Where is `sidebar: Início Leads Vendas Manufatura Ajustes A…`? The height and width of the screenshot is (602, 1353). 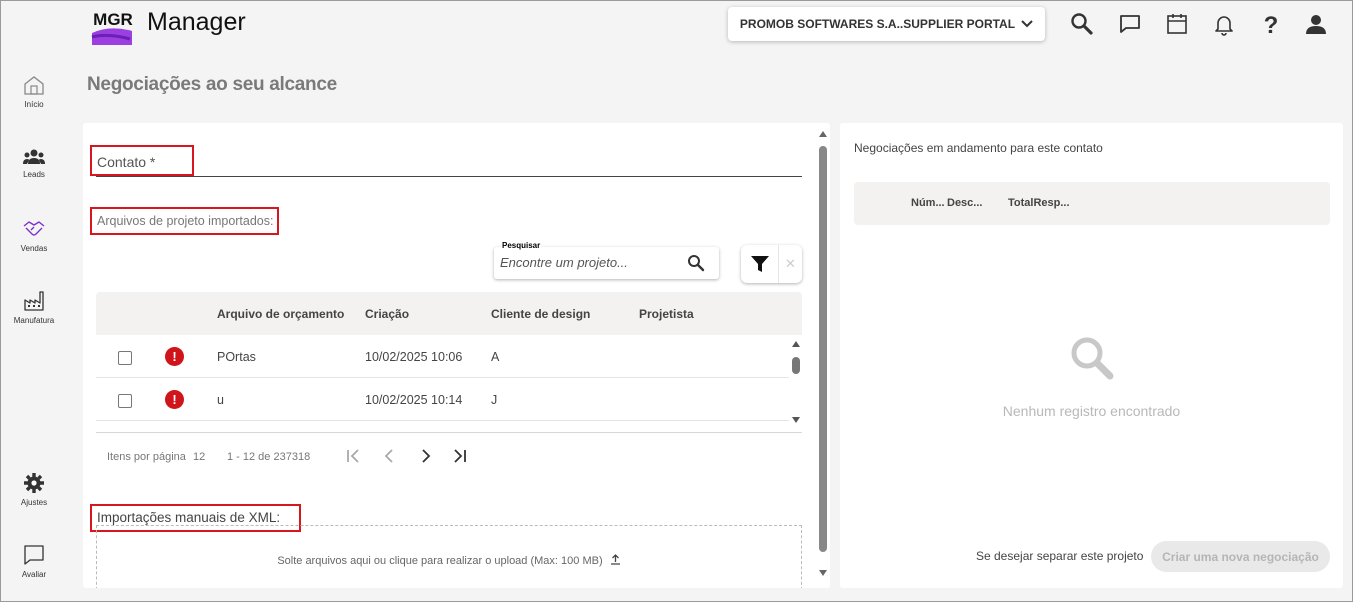 sidebar: Início Leads Vendas Manufatura Ajustes A… is located at coordinates (34, 330).